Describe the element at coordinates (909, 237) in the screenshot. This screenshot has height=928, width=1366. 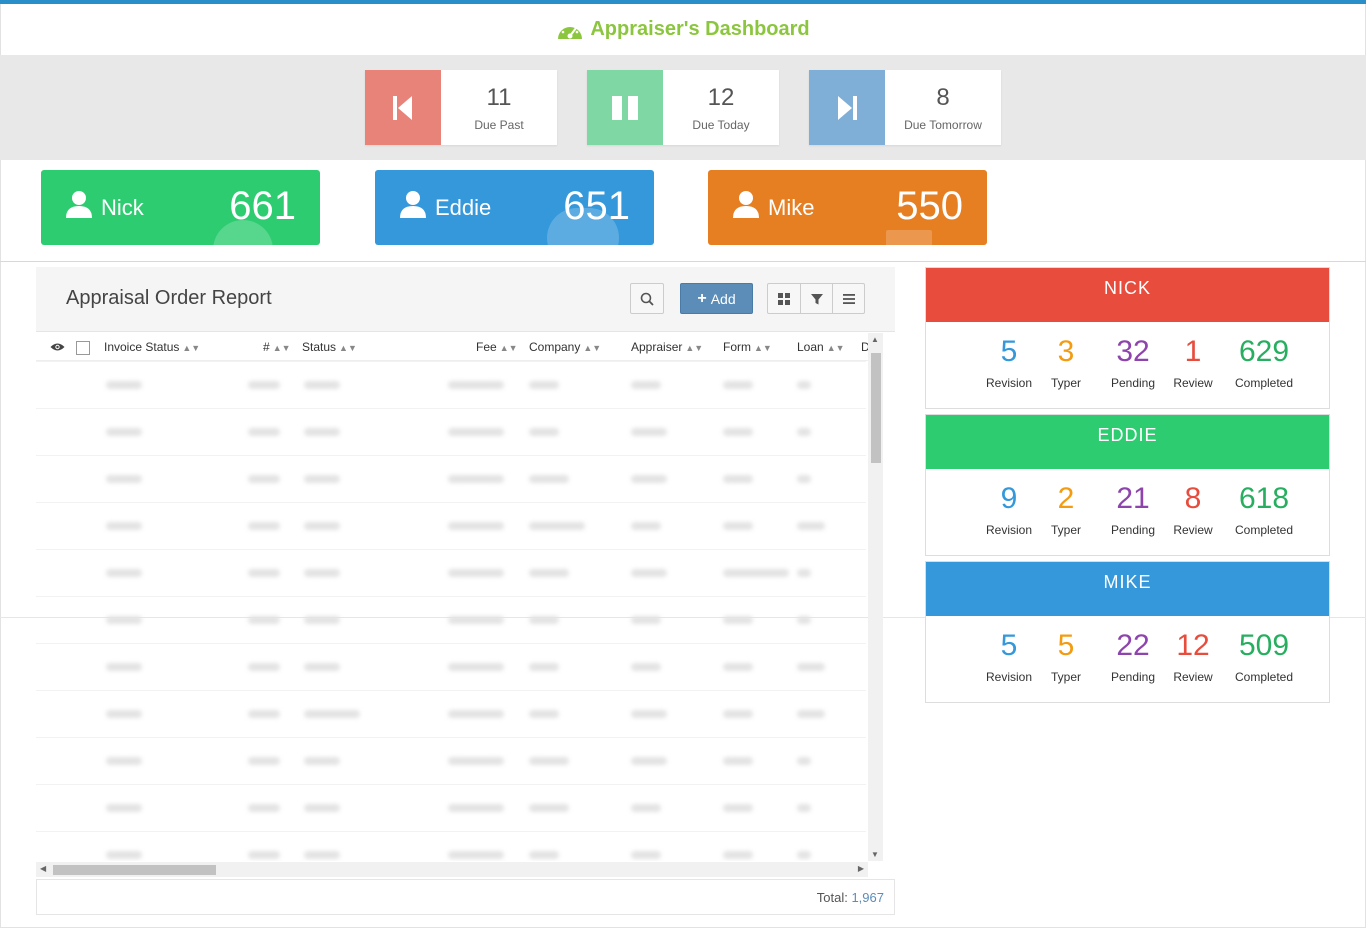
I see `user-card-decoration` at that location.